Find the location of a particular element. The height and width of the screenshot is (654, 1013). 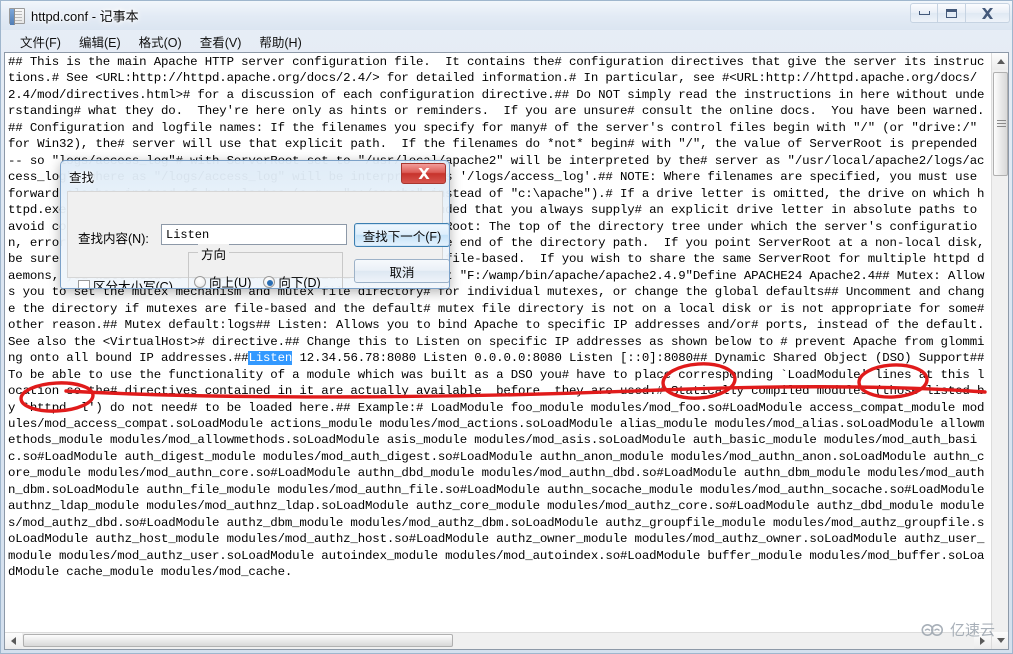

notepad-icon is located at coordinates (17, 16).